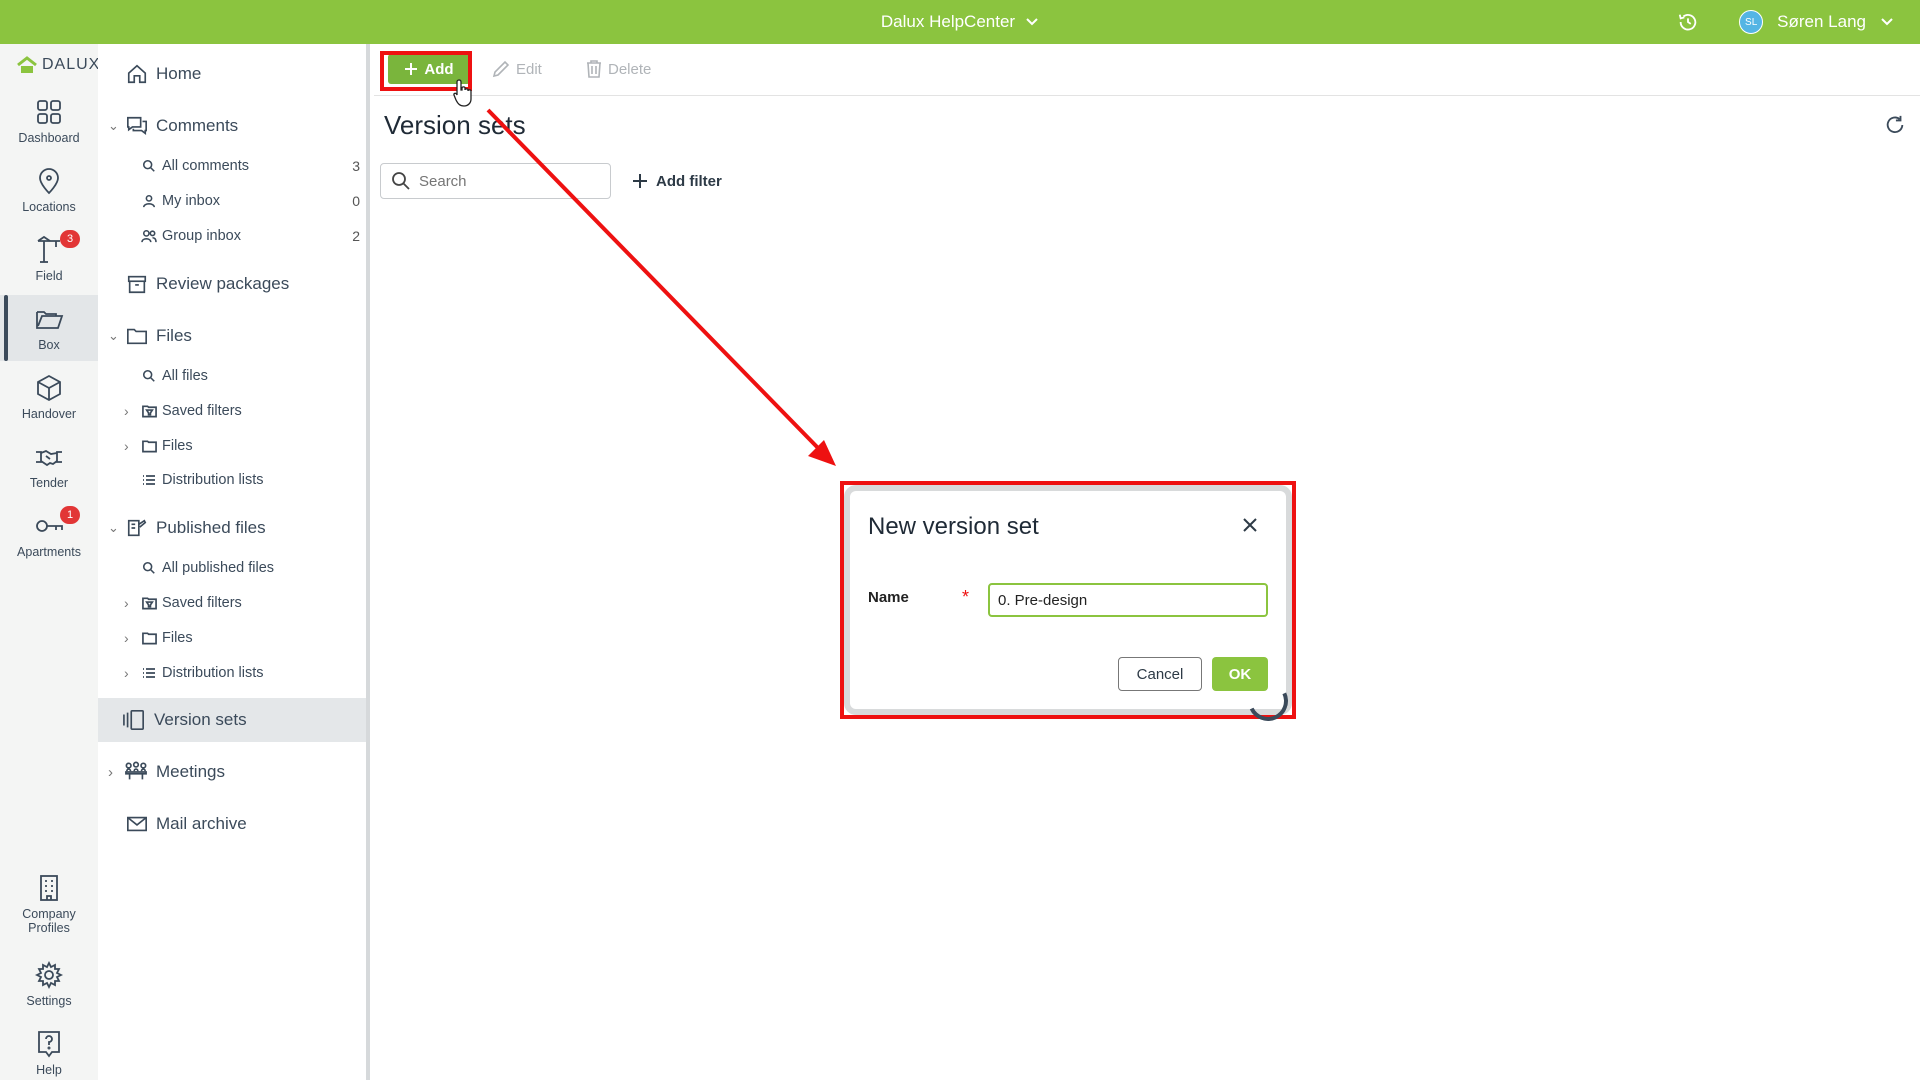 The height and width of the screenshot is (1080, 1920). Describe the element at coordinates (1250, 525) in the screenshot. I see `close-icon` at that location.